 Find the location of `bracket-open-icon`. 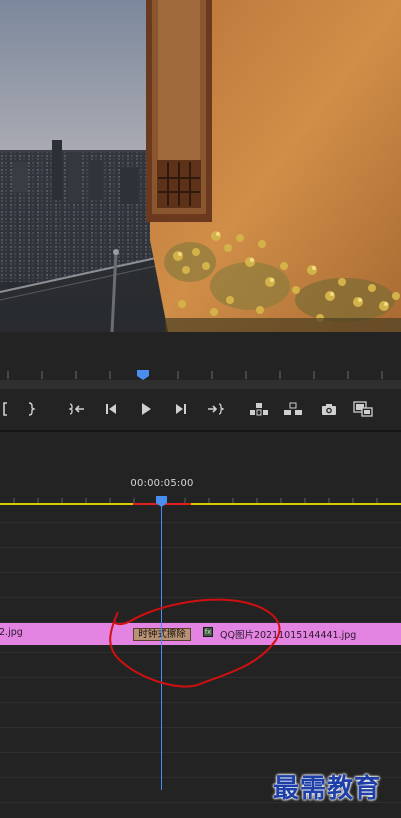

bracket-open-icon is located at coordinates (5, 409).